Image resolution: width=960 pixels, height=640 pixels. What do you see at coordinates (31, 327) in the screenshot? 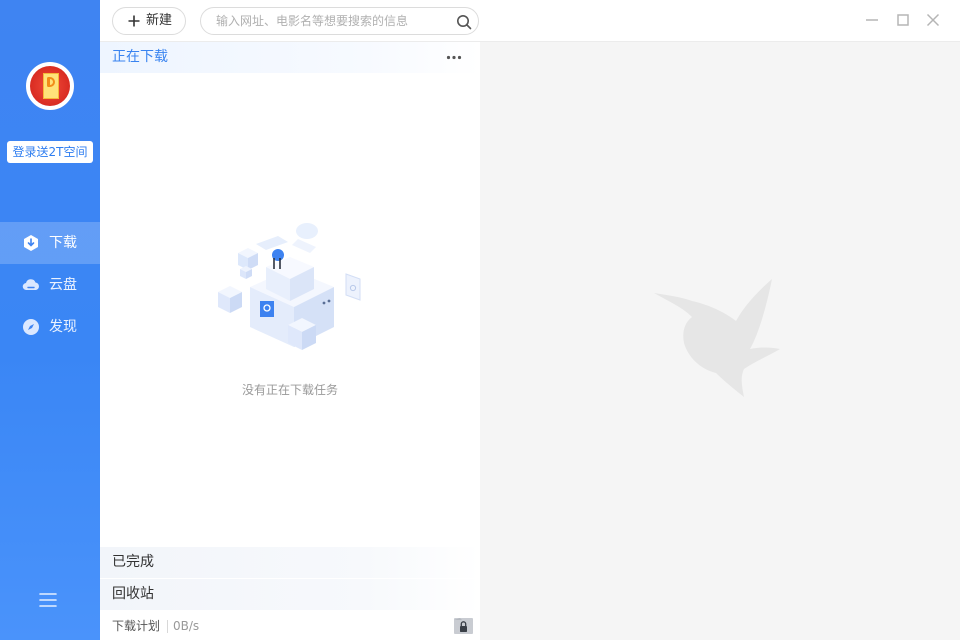
I see `compass-icon` at bounding box center [31, 327].